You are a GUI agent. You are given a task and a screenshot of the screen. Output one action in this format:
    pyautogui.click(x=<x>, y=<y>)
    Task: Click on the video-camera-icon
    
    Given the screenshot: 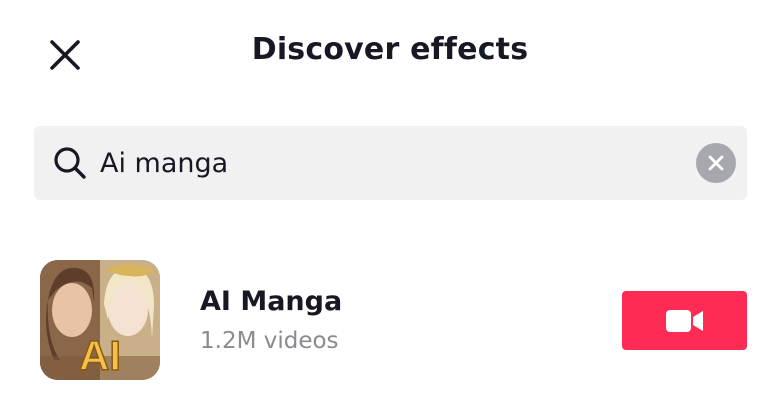 What is the action you would take?
    pyautogui.click(x=684, y=320)
    